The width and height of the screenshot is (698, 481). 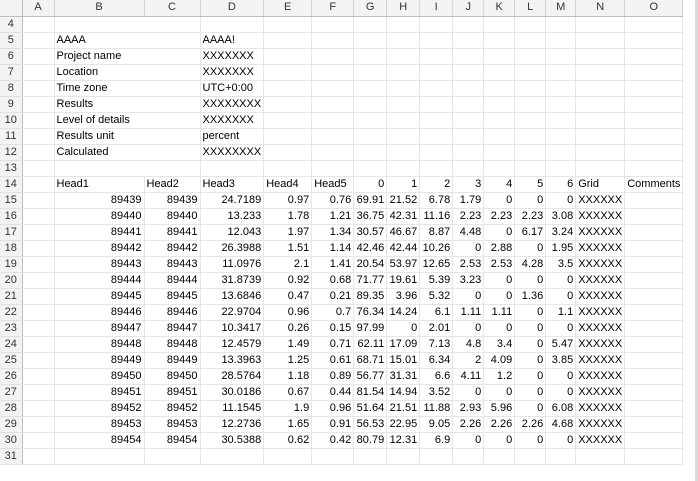 What do you see at coordinates (561, 216) in the screenshot?
I see `data-cell: 3.08` at bounding box center [561, 216].